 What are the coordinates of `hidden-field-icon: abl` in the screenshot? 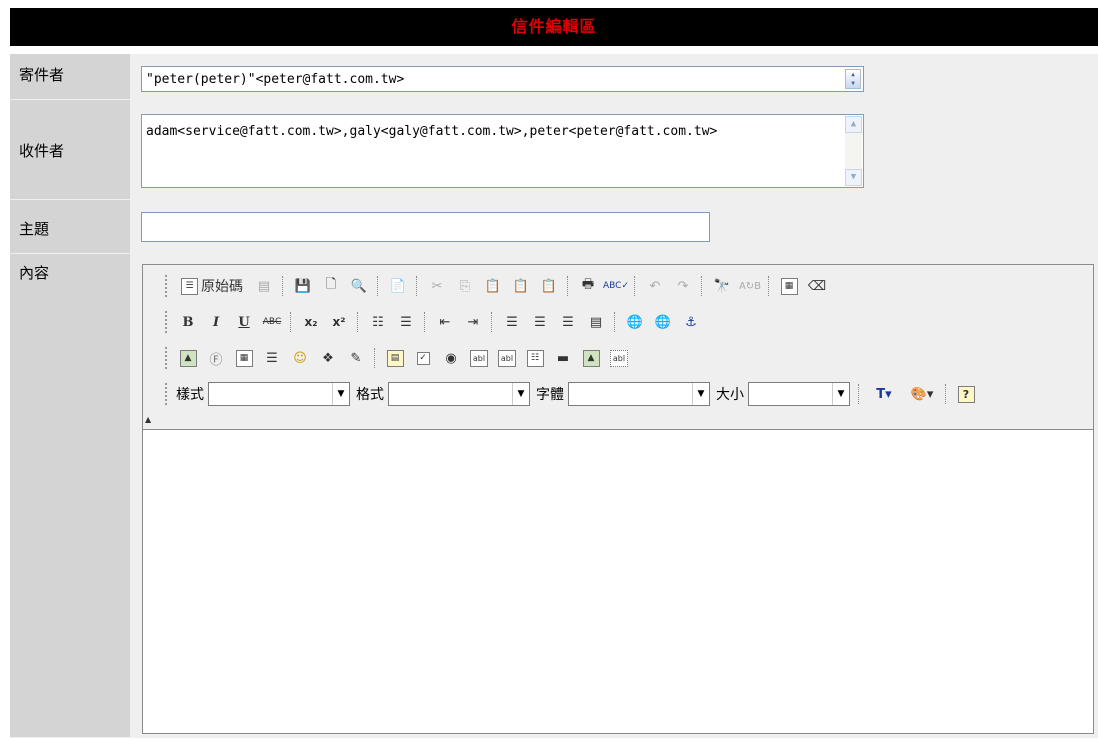 It's located at (619, 358).